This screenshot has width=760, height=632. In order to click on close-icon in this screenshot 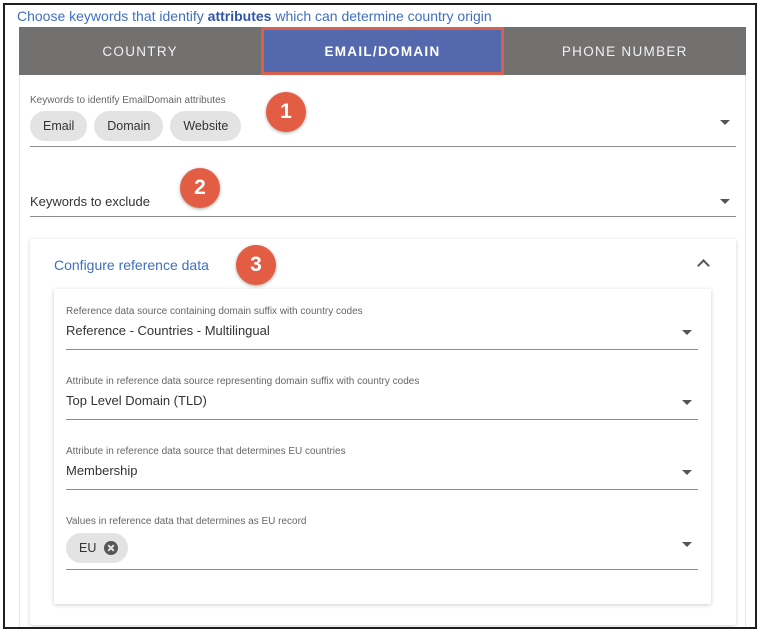, I will do `click(111, 548)`.